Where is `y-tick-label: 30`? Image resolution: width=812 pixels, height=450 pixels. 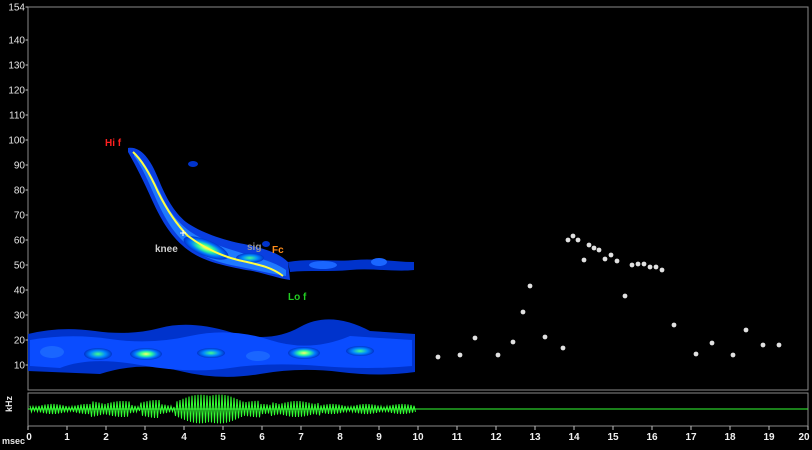
y-tick-label: 30 is located at coordinates (20, 316).